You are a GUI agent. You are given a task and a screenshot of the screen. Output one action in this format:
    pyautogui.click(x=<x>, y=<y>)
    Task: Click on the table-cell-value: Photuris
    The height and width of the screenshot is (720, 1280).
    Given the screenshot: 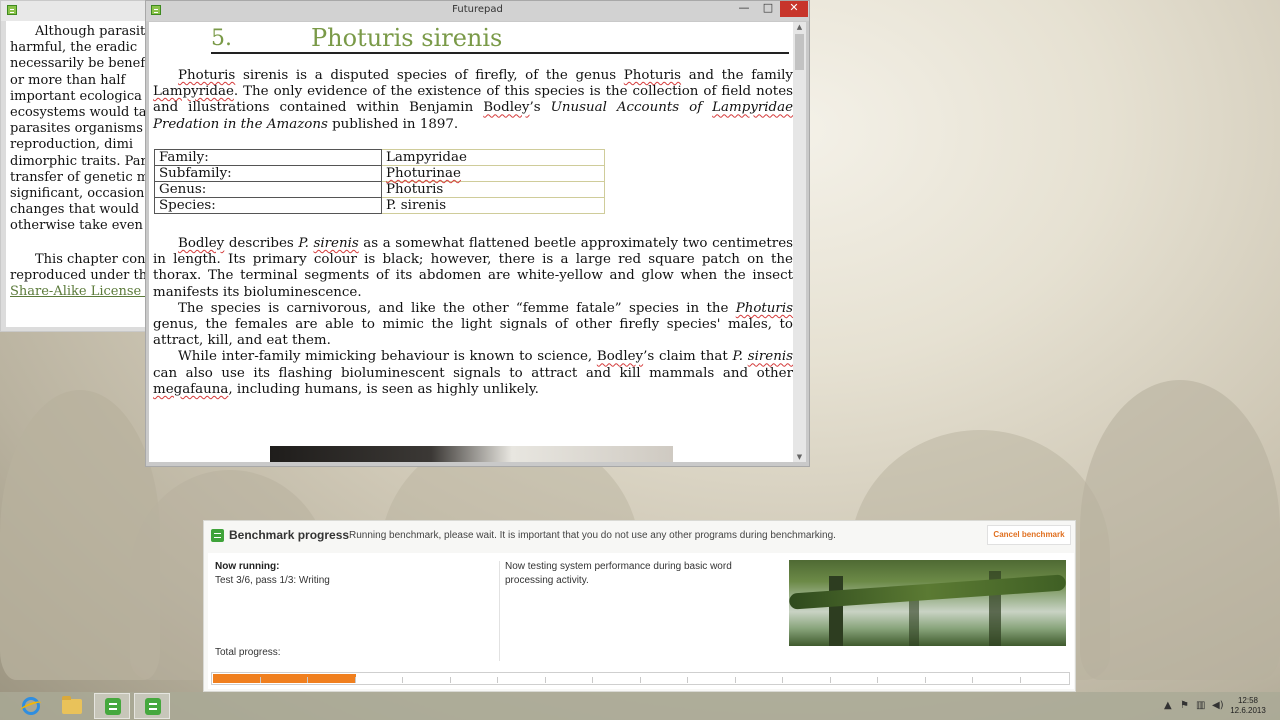 What is the action you would take?
    pyautogui.click(x=493, y=189)
    